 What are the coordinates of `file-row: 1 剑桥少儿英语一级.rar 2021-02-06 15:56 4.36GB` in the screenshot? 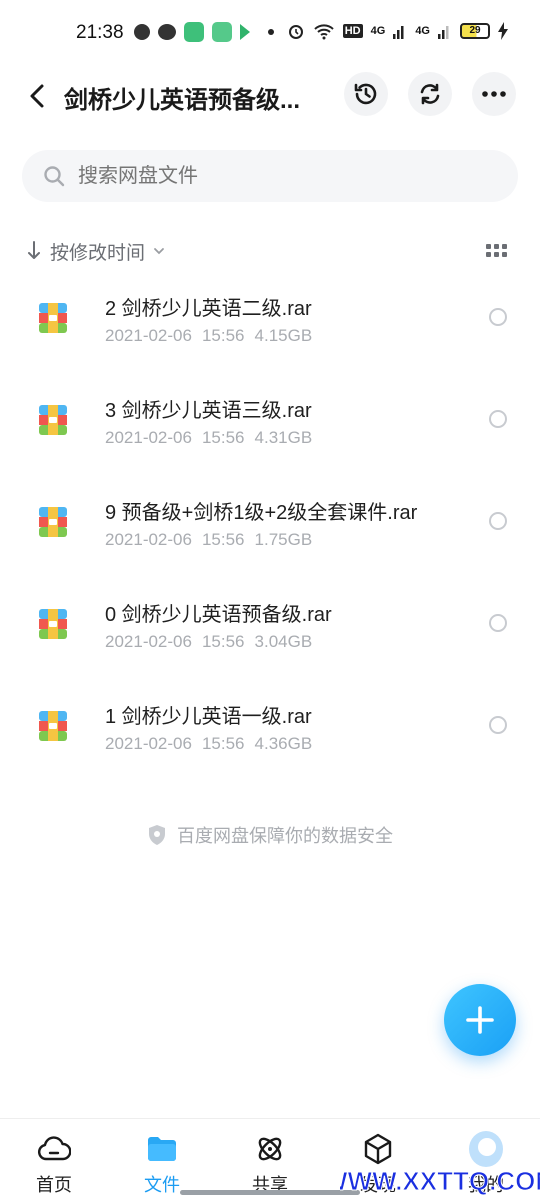 It's located at (270, 739).